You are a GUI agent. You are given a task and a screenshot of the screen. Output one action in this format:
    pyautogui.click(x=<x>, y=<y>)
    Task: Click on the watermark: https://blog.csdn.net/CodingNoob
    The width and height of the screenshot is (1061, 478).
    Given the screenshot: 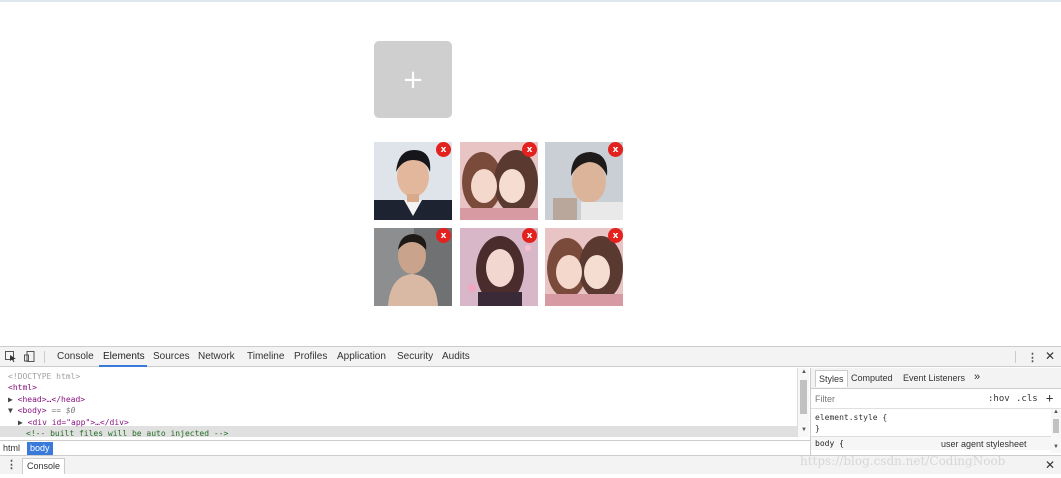 What is the action you would take?
    pyautogui.click(x=903, y=461)
    